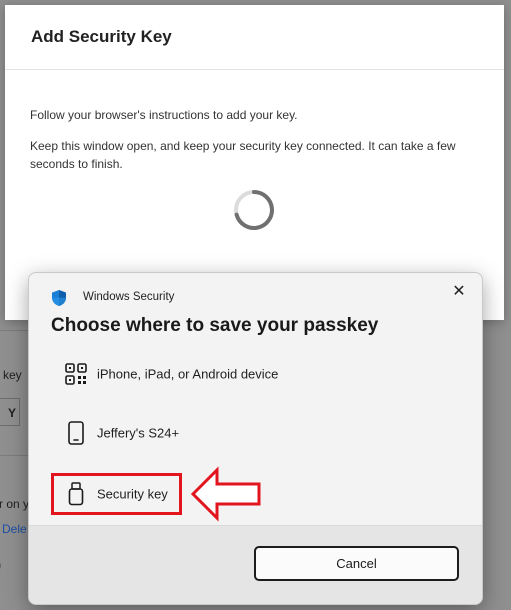  What do you see at coordinates (59, 298) in the screenshot?
I see `windows-security-shield-icon` at bounding box center [59, 298].